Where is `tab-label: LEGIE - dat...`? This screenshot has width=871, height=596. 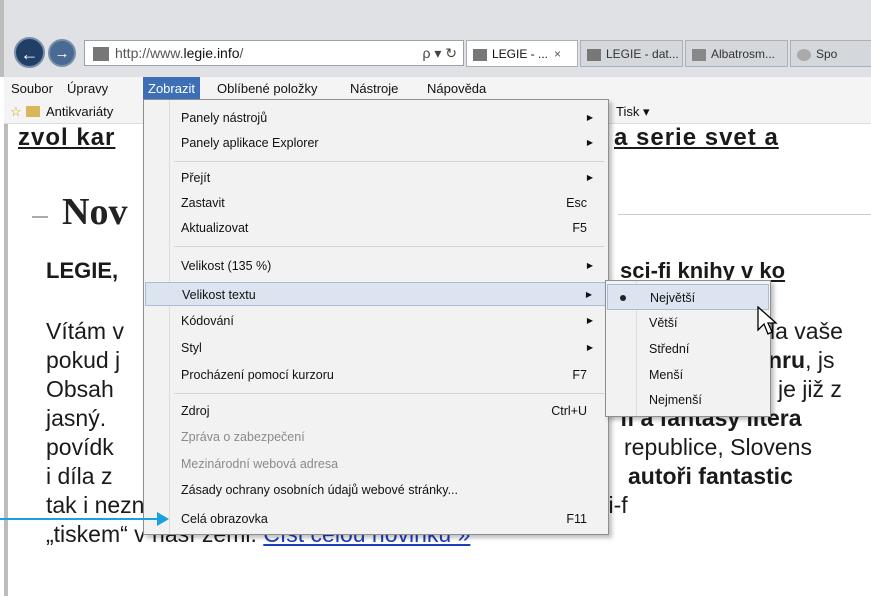
tab-label: LEGIE - dat... is located at coordinates (642, 54).